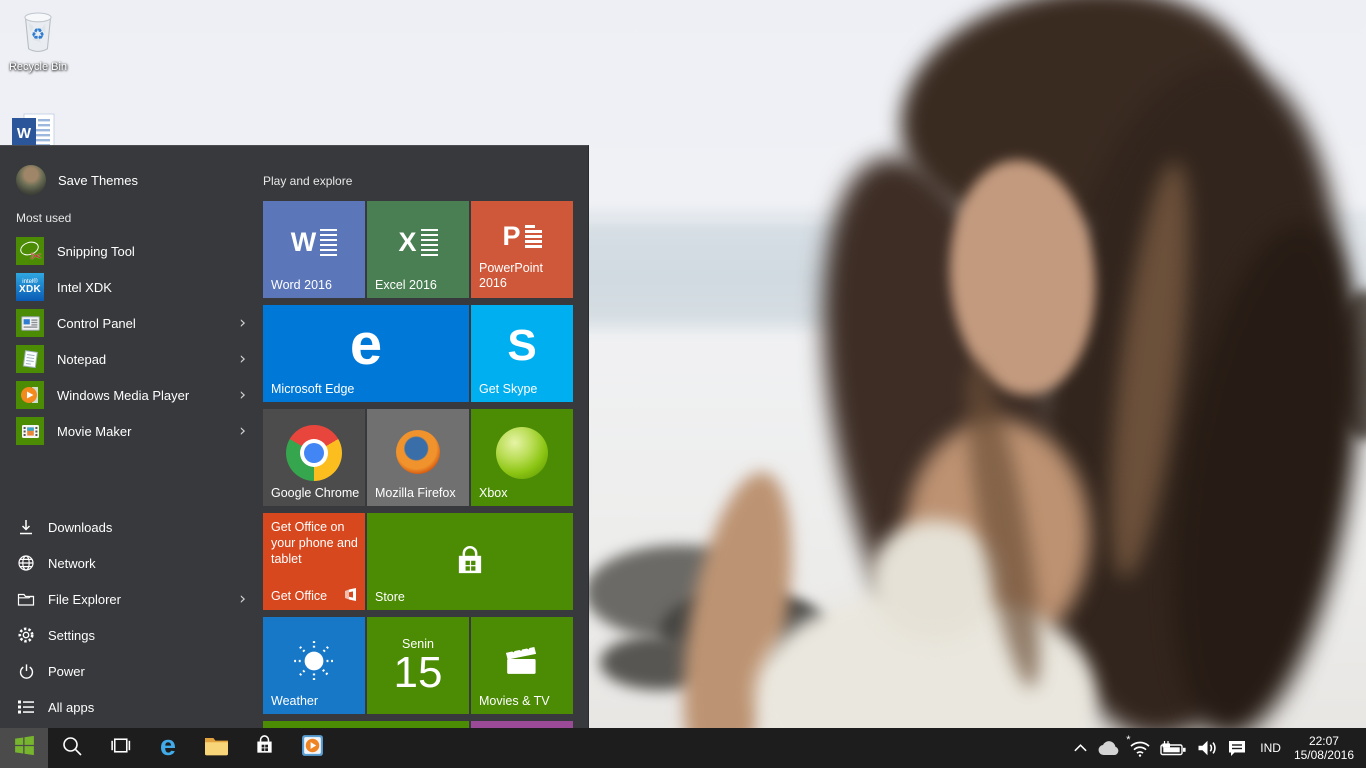  Describe the element at coordinates (132, 635) in the screenshot. I see `menu-item-settings: Settings` at that location.